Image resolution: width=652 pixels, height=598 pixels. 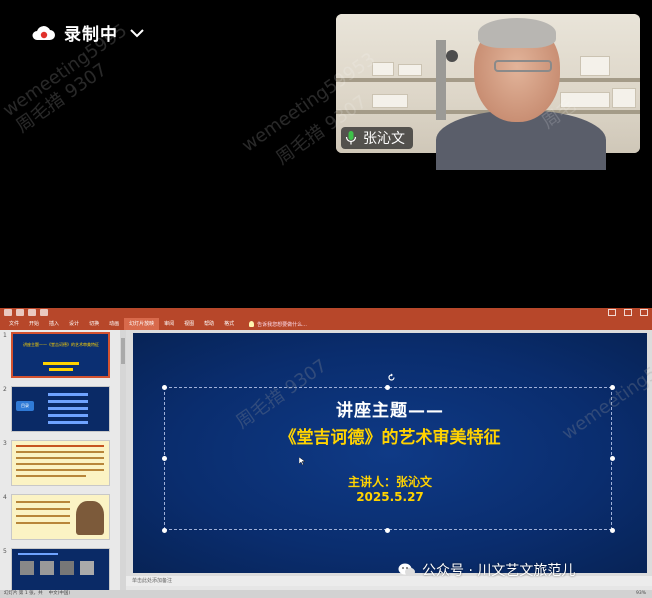 I want to click on thumbnail-text: 目录, so click(x=25, y=406).